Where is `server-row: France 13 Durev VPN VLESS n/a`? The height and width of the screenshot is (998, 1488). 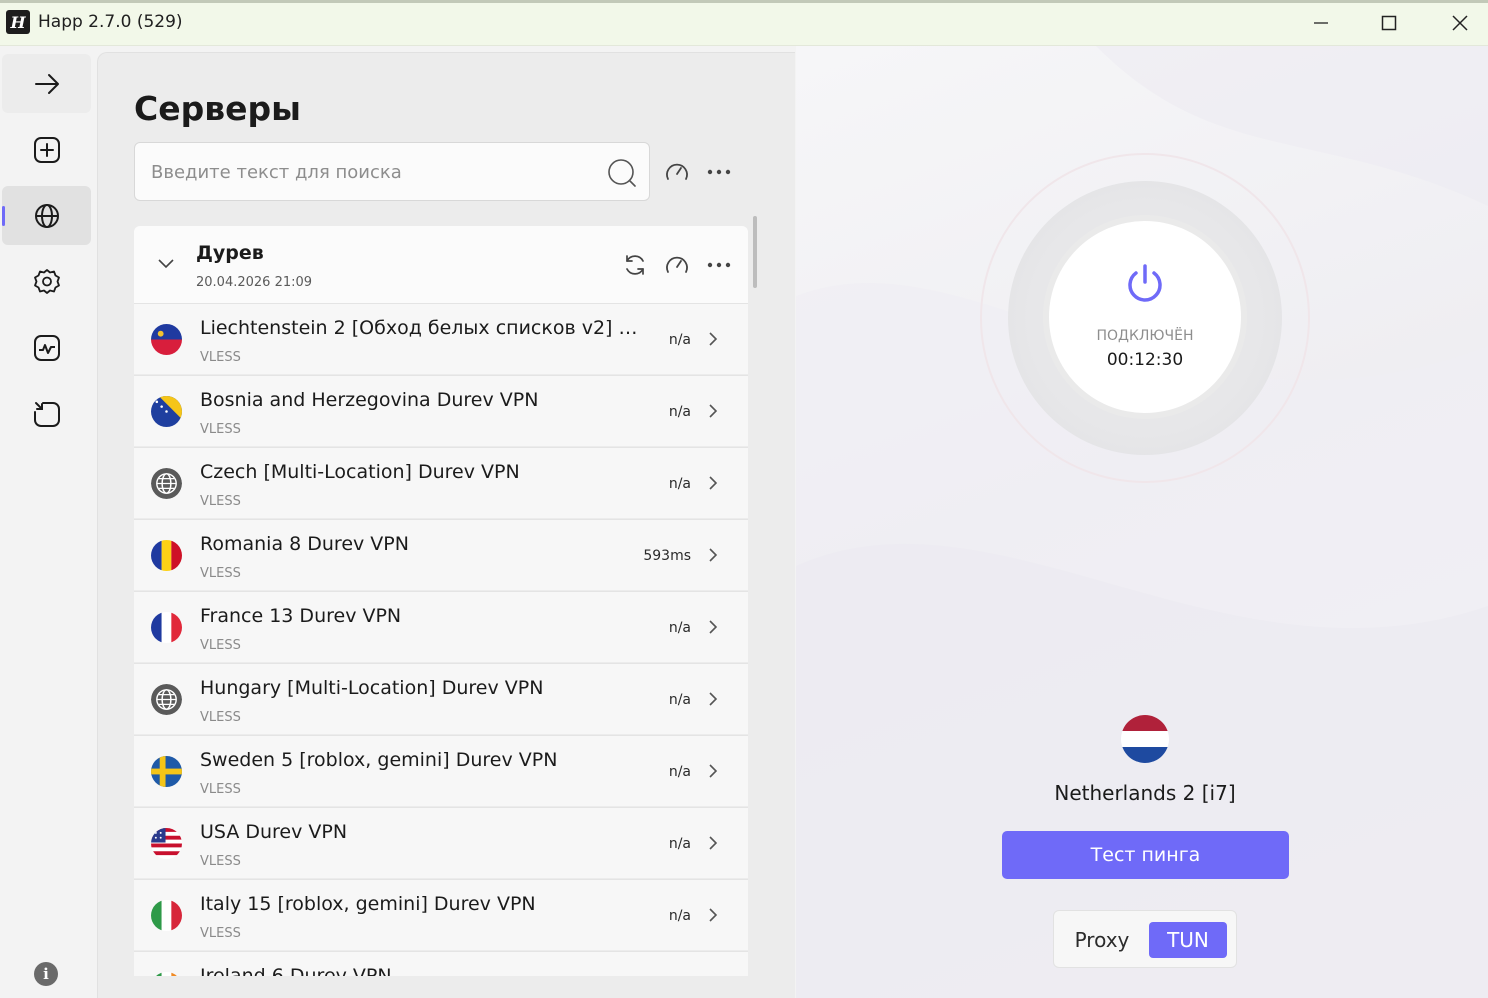
server-row: France 13 Durev VPN VLESS n/a is located at coordinates (441, 626).